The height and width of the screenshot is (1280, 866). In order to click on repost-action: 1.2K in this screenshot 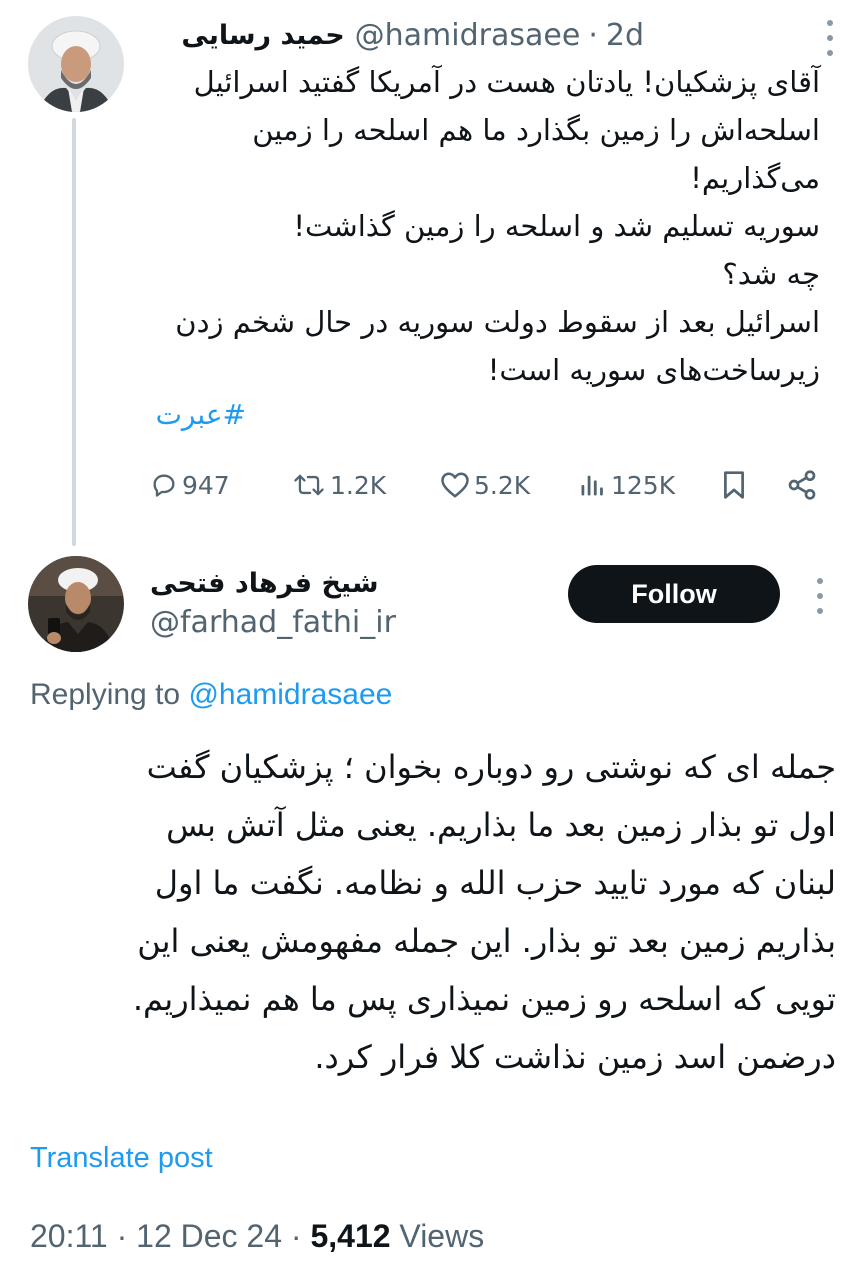, I will do `click(339, 485)`.